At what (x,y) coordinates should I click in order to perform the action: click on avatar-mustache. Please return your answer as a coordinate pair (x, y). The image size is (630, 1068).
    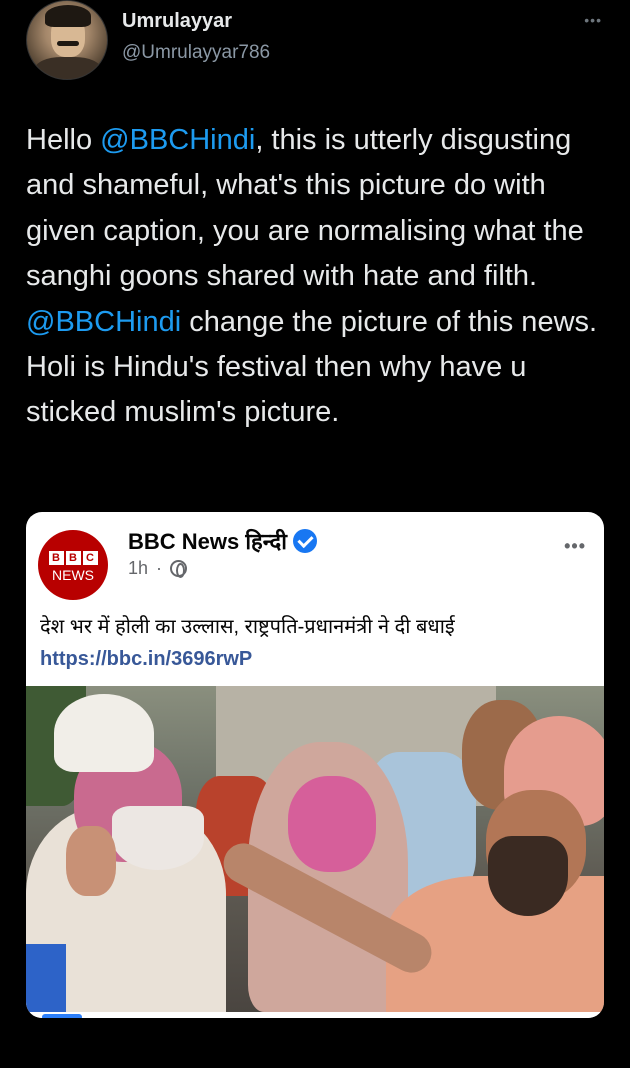
    Looking at the image, I should click on (68, 43).